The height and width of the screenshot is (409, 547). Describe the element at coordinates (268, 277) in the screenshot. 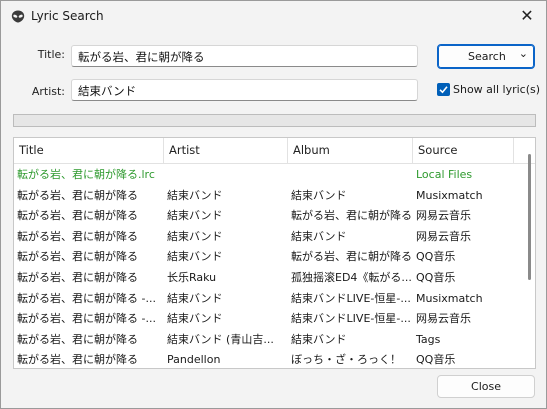

I see `table-row: 転がる岩、君に朝が降る 长乐Raku 孤独摇滚ED4《転がる... QQ音乐` at that location.